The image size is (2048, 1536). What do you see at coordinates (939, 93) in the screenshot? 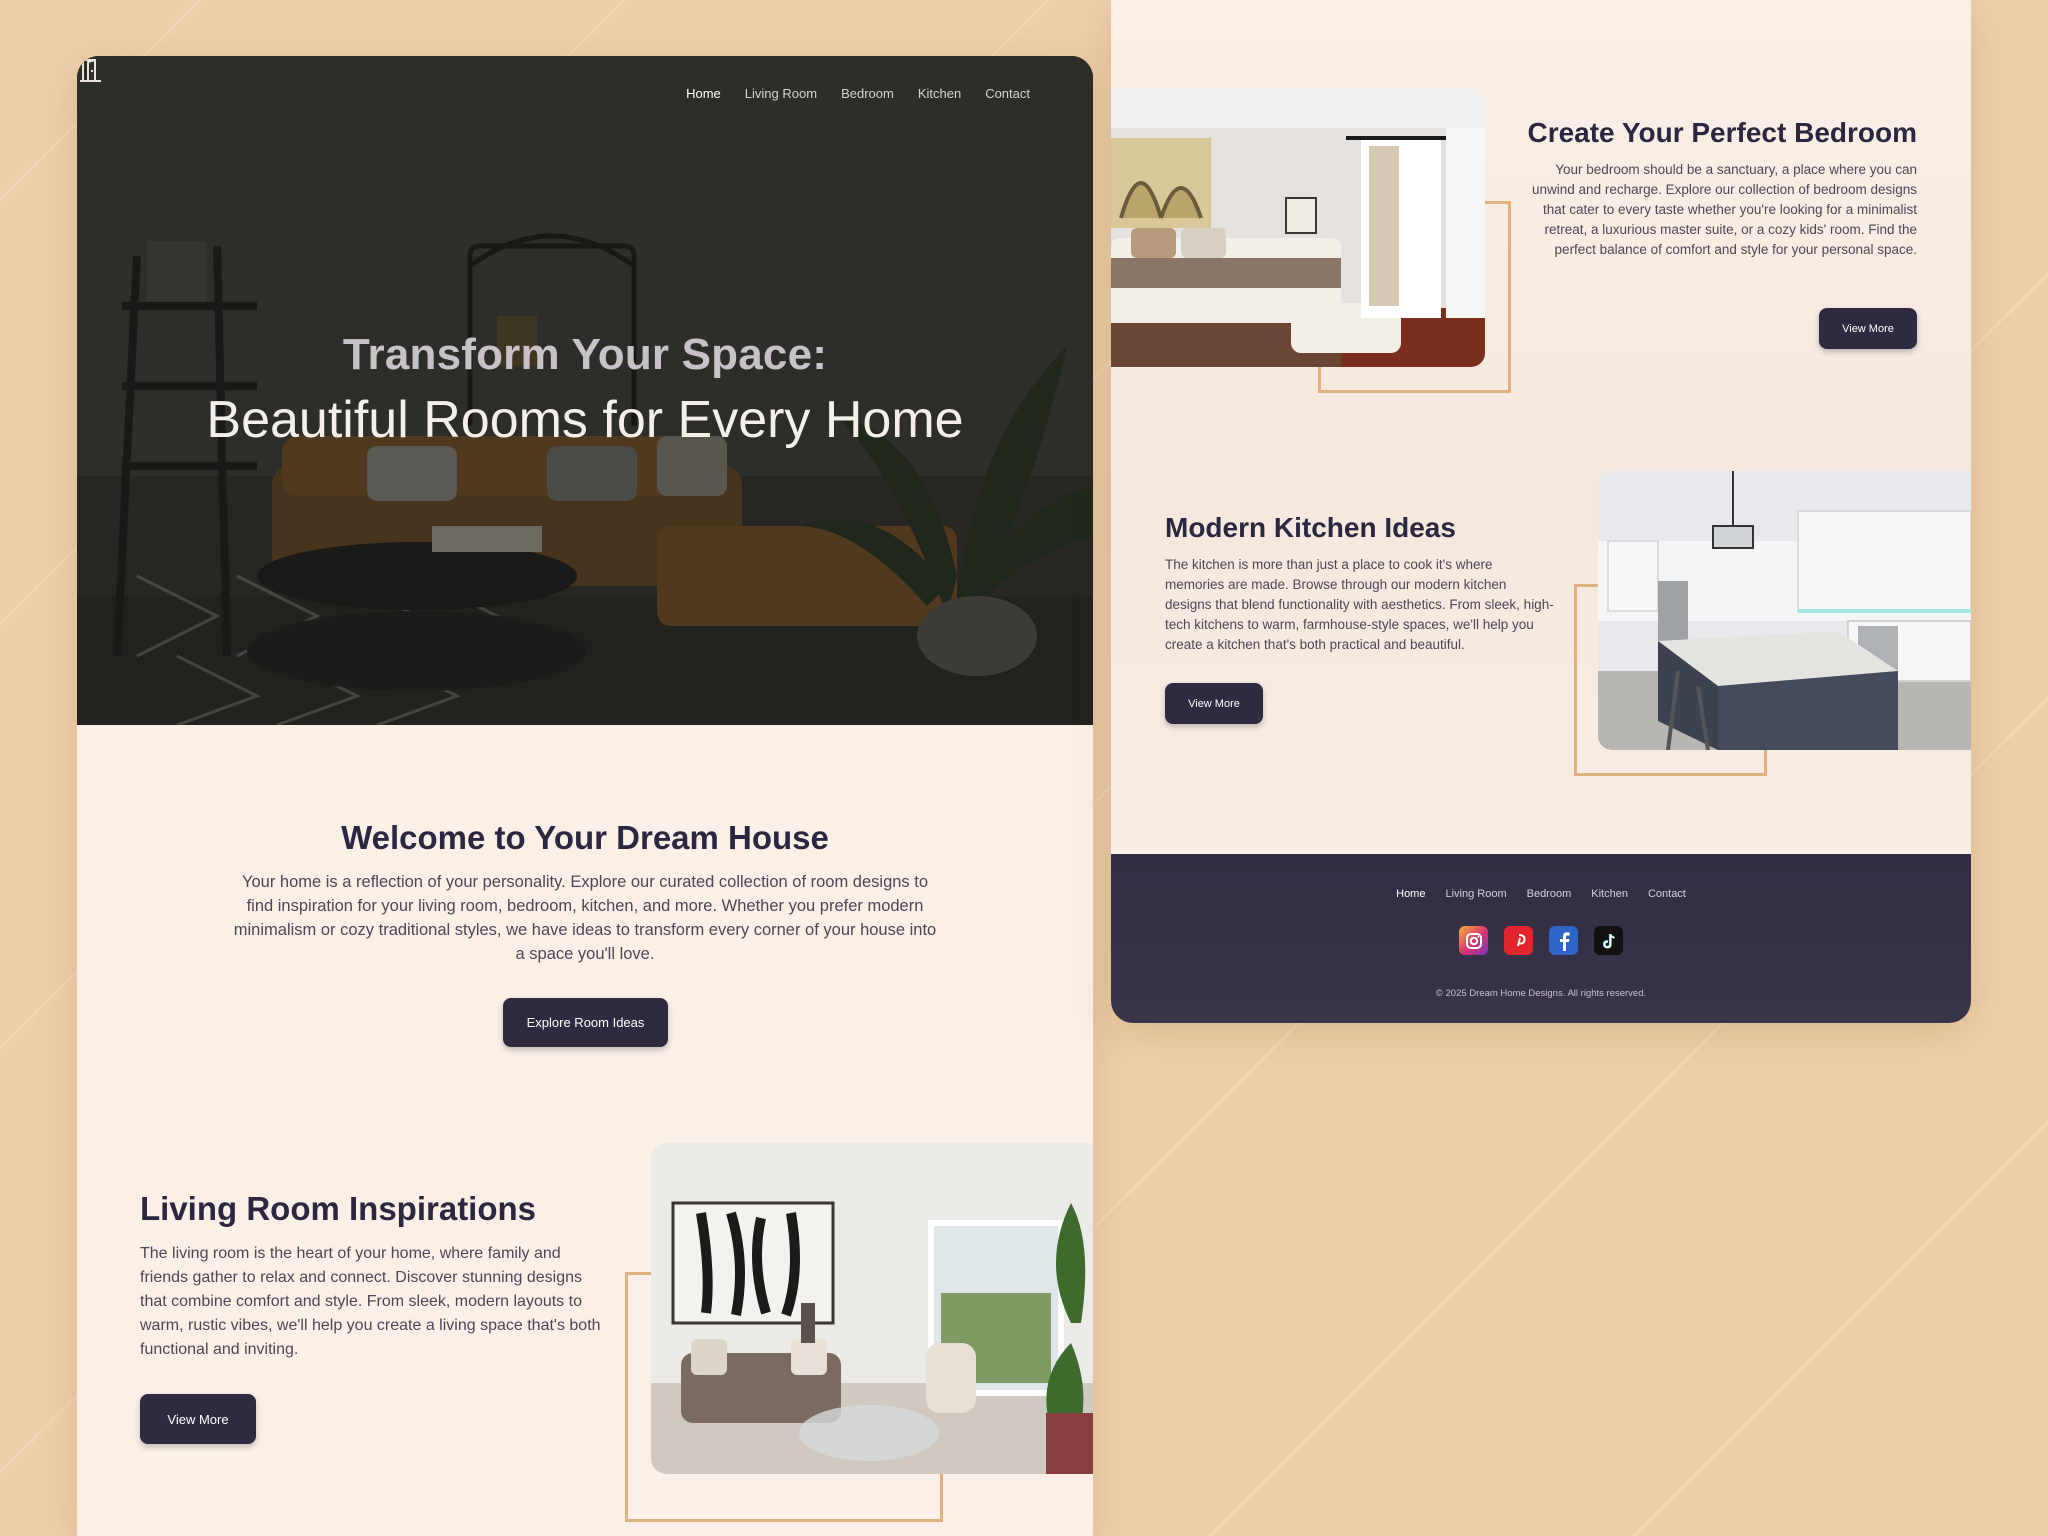
I see `nav-kitchen: Kitchen` at bounding box center [939, 93].